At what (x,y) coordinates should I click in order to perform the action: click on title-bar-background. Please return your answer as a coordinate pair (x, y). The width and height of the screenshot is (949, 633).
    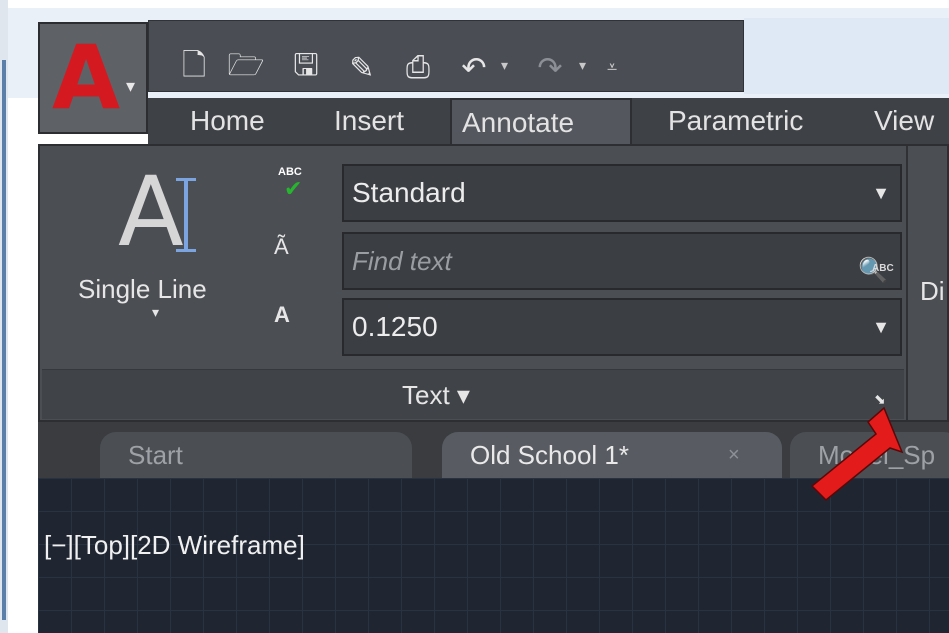
    Looking at the image, I should click on (846, 56).